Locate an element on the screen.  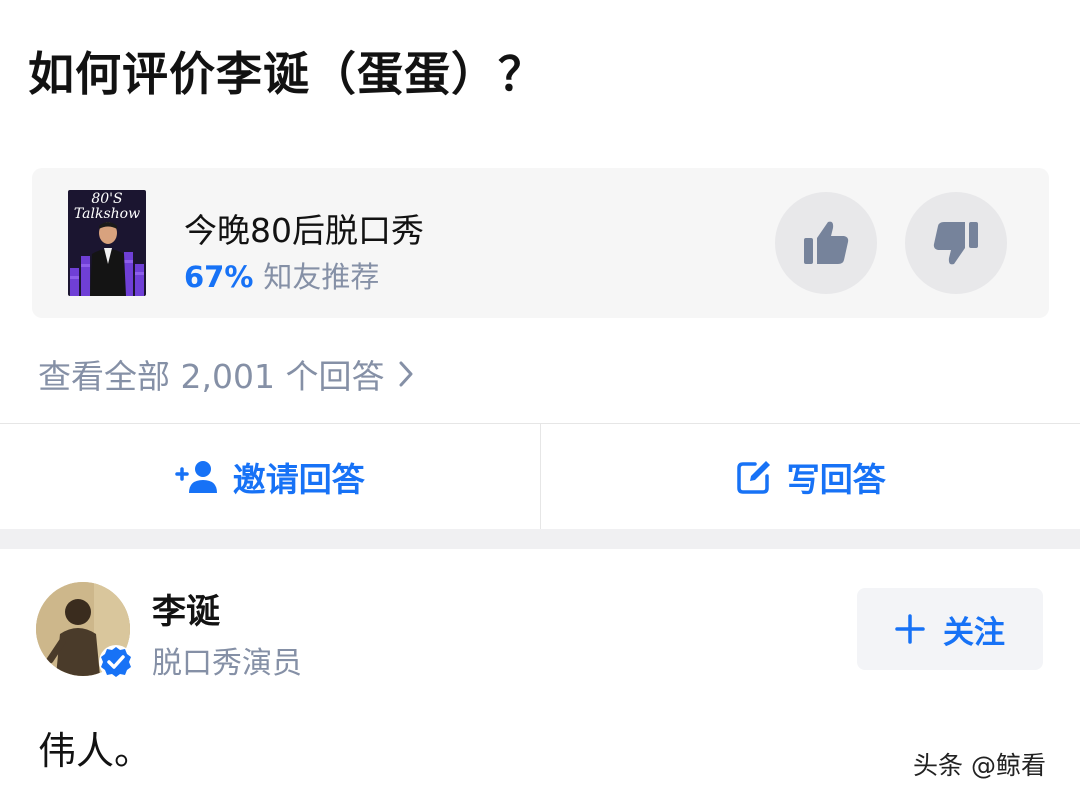
write-answer-button: 写回答 is located at coordinates (809, 476).